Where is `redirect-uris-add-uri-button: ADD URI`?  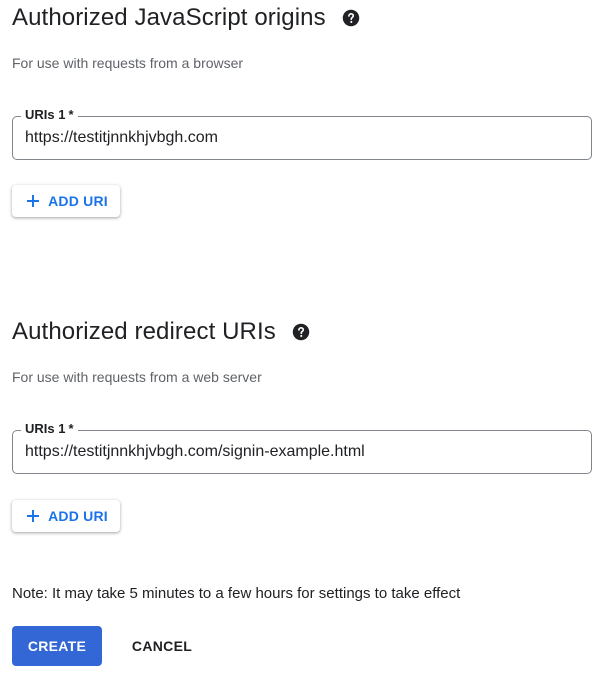 redirect-uris-add-uri-button: ADD URI is located at coordinates (66, 516).